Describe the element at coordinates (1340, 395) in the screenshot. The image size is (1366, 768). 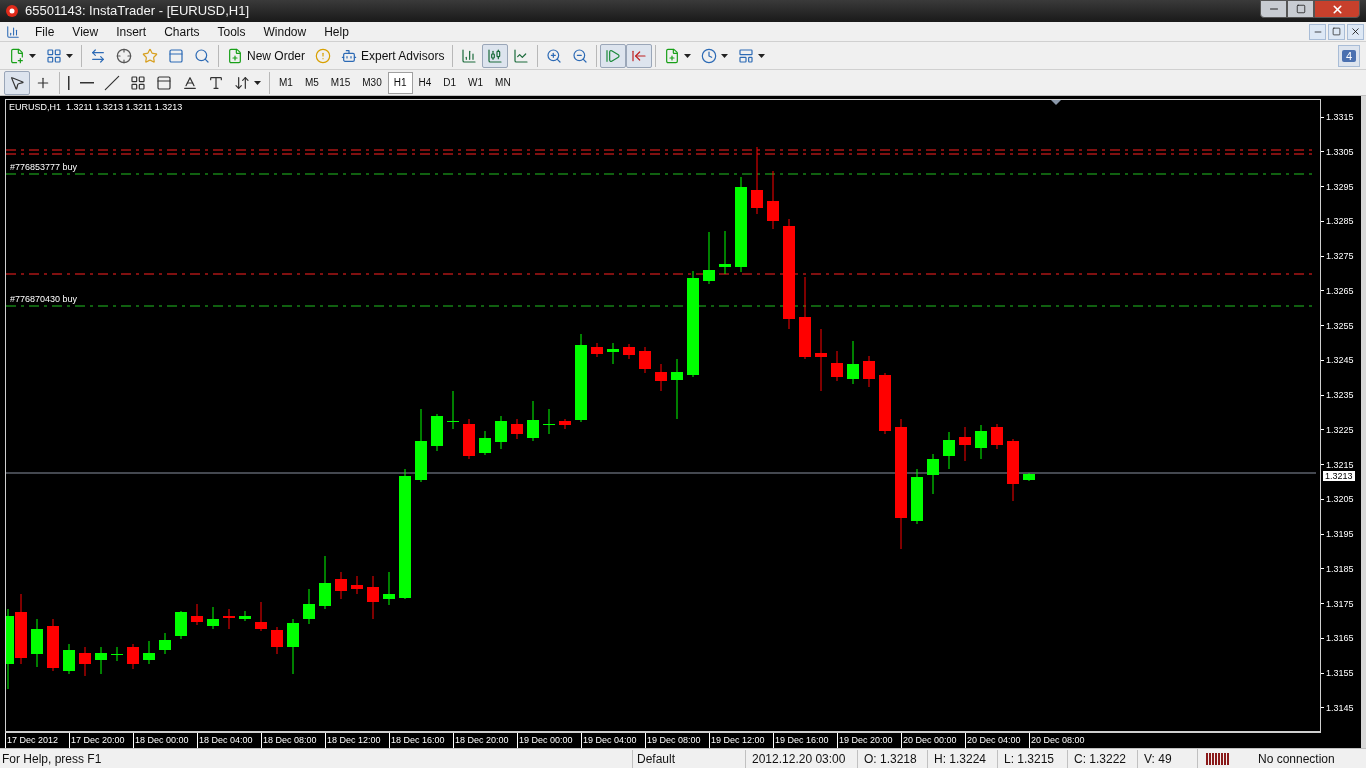
I see `price-tick: 1.3235` at that location.